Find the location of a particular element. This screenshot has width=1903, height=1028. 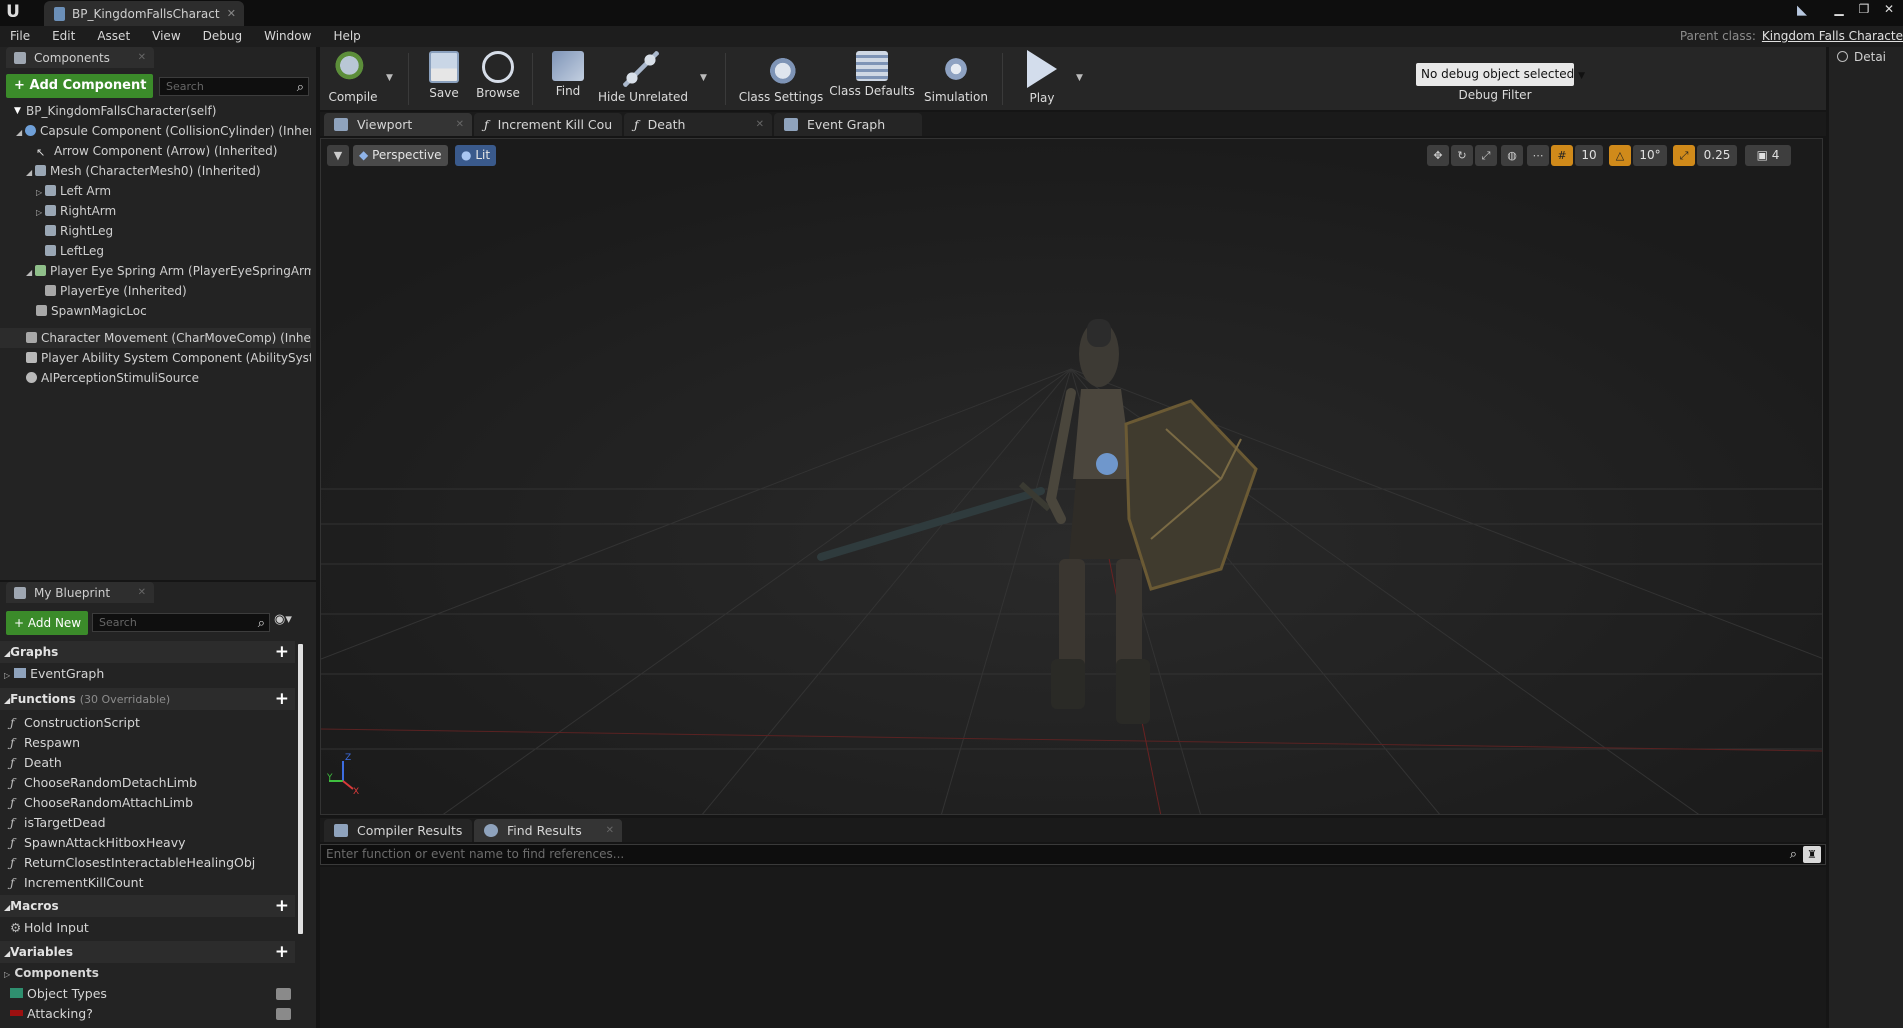

scale-icon: ⤢ is located at coordinates (1486, 155).